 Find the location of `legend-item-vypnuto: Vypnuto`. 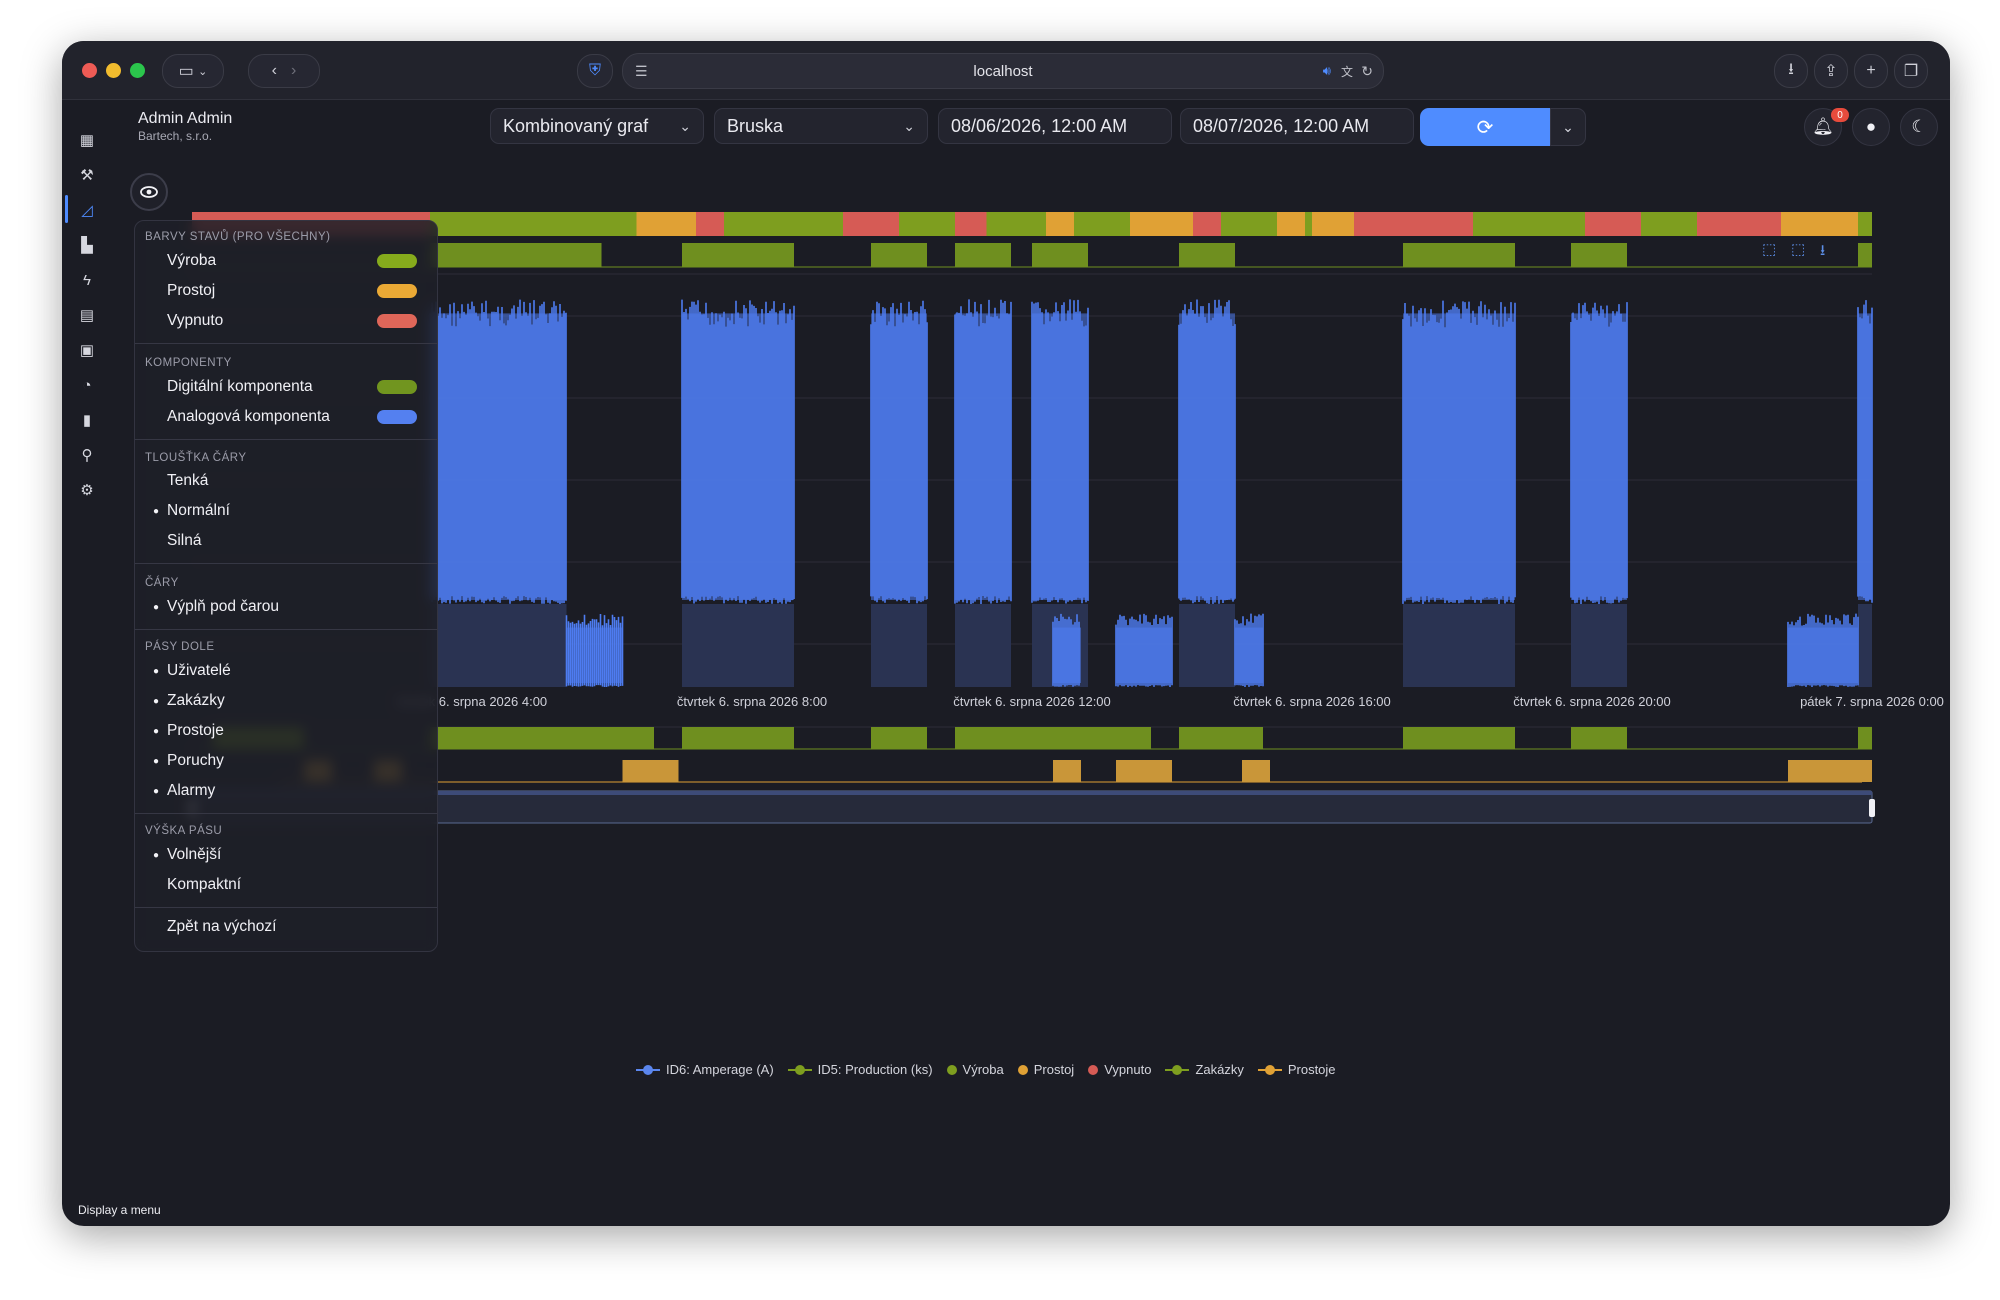

legend-item-vypnuto: Vypnuto is located at coordinates (1119, 1069).